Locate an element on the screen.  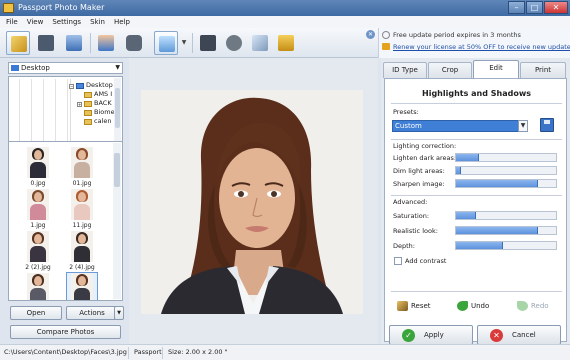
undo-arrow-icon is located at coordinates (462, 306).